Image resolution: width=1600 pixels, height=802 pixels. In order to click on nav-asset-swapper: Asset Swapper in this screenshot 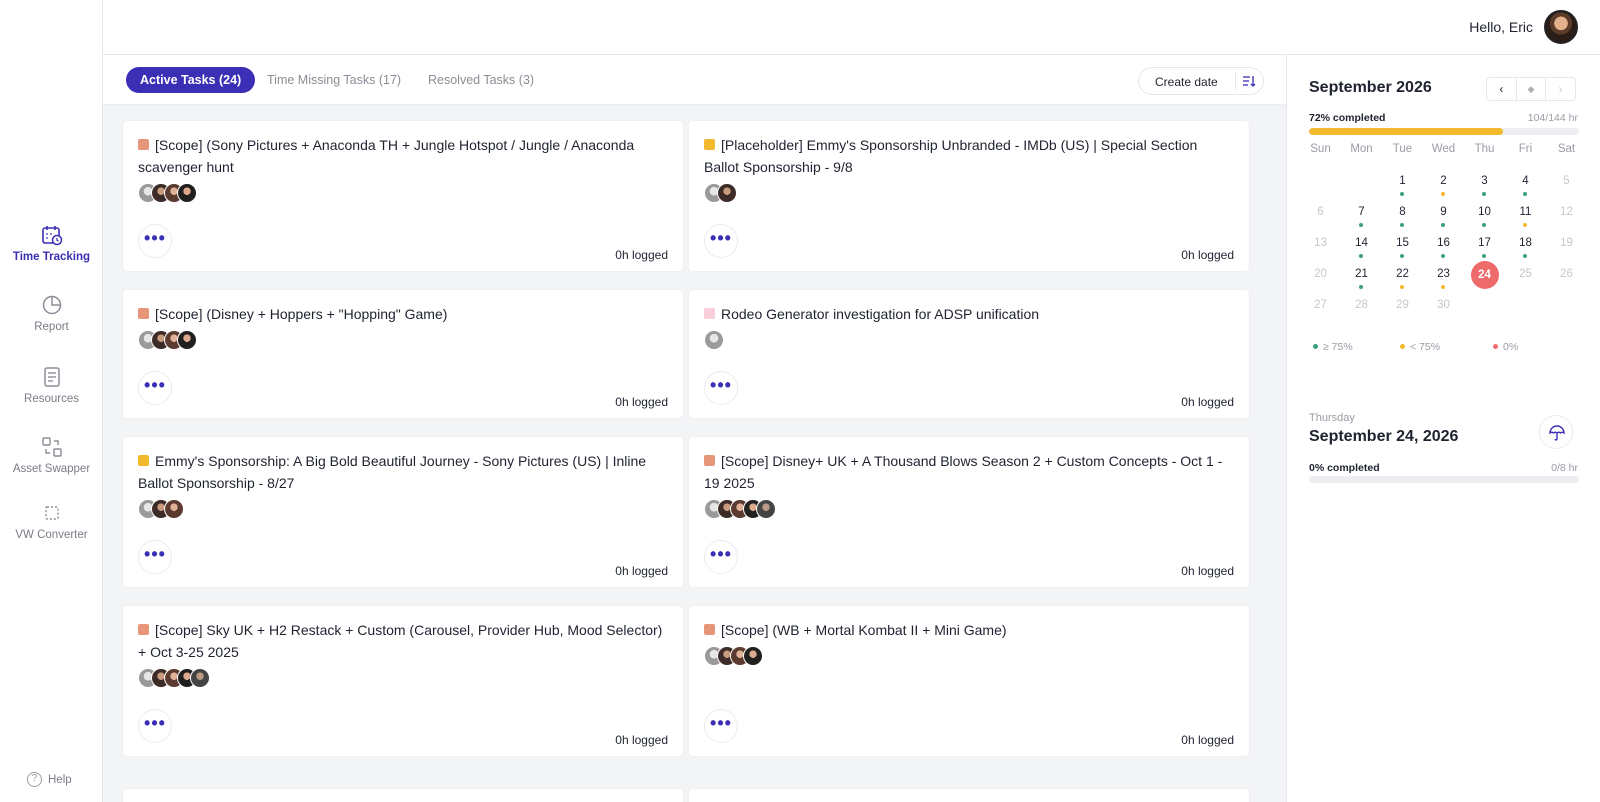, I will do `click(51, 455)`.